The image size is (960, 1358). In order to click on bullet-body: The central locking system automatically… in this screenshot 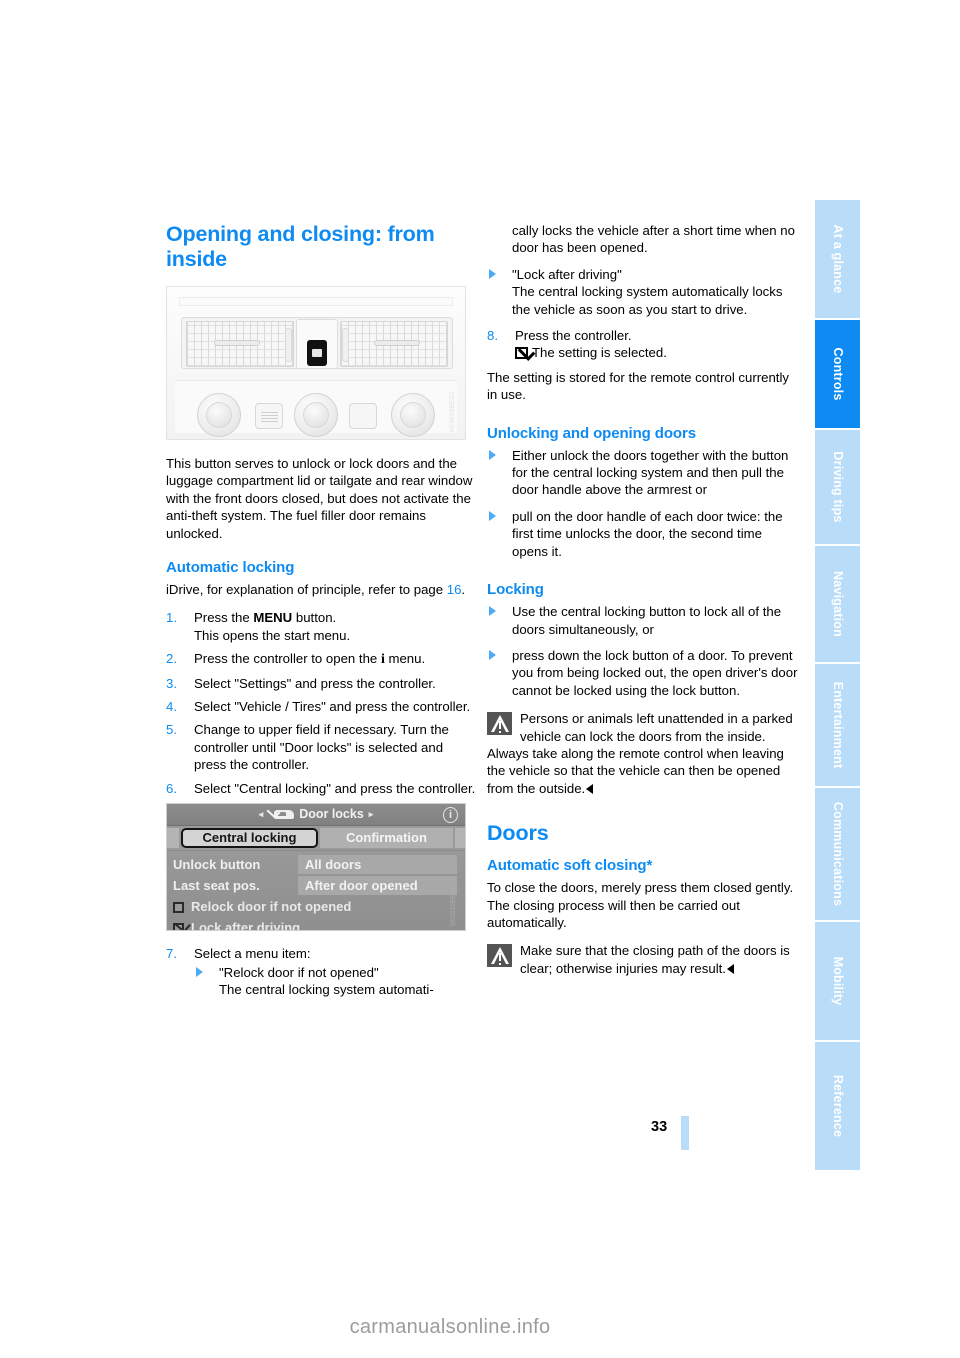, I will do `click(647, 300)`.